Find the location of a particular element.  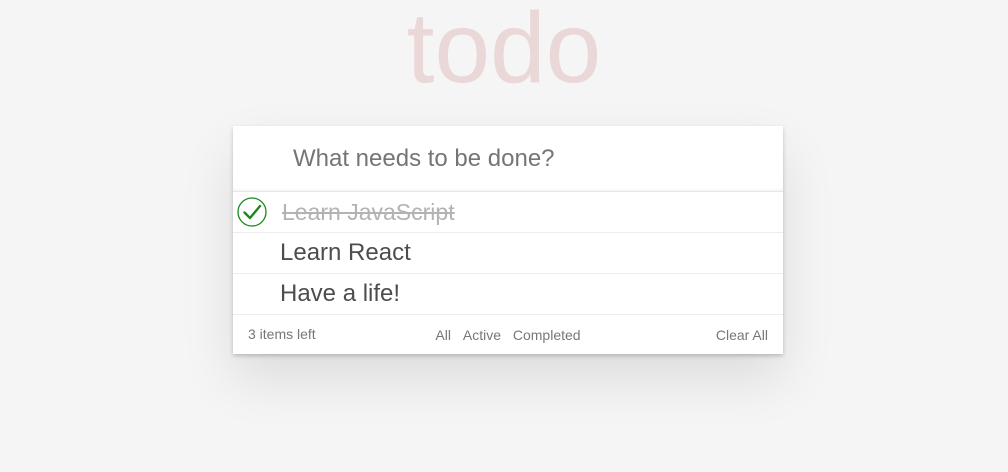

filter-active: Active is located at coordinates (482, 335).